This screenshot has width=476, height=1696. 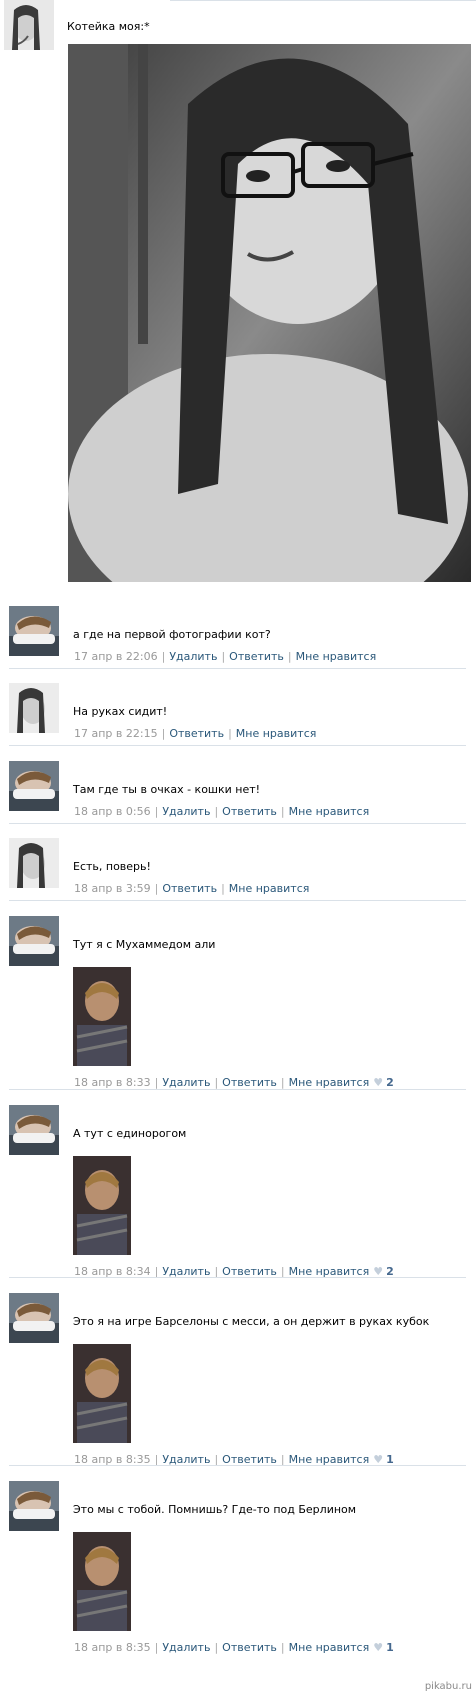 I want to click on comment-date: 18 апр в 0:56, so click(x=112, y=811).